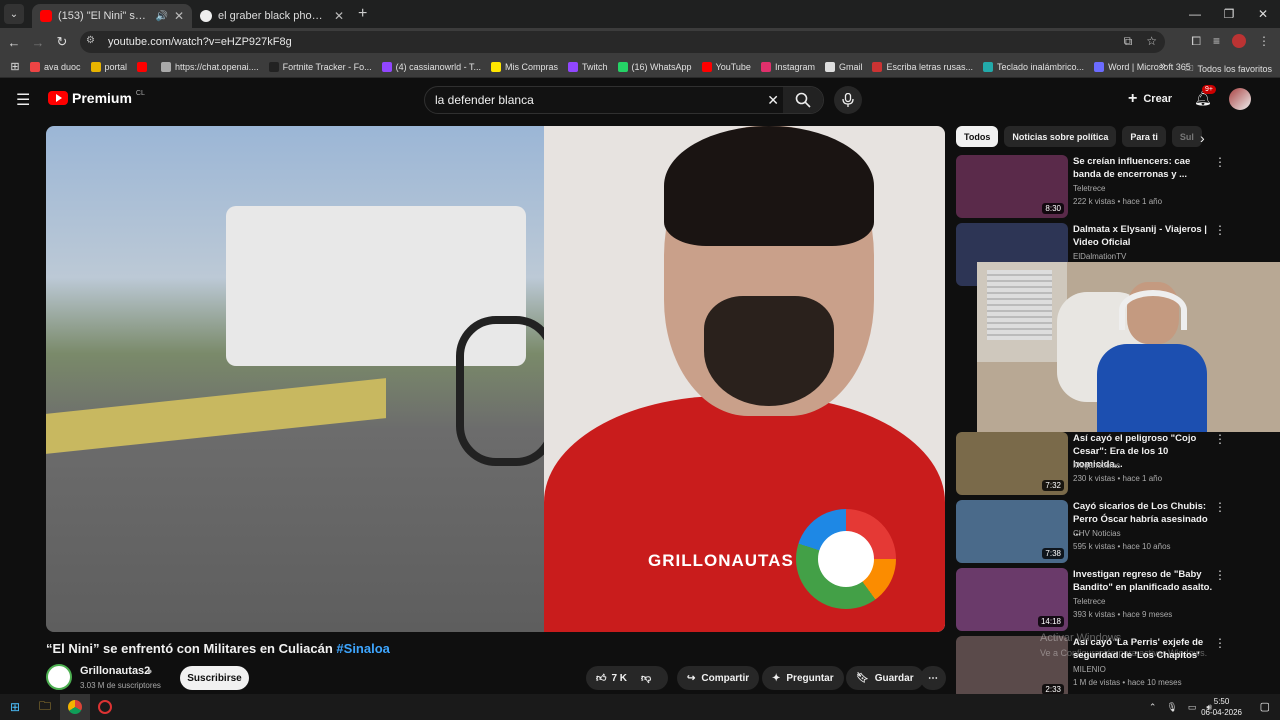 The image size is (1280, 720). I want to click on recommendation-thumbnail: 8:30, so click(1012, 186).